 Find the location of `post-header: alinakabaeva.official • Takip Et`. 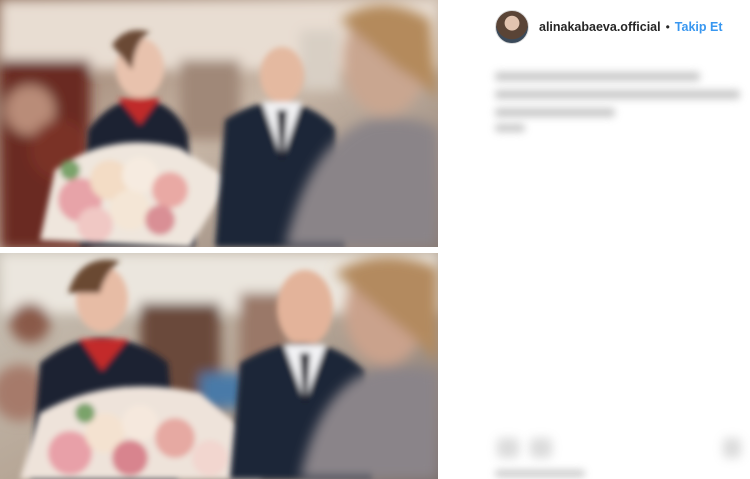

post-header: alinakabaeva.official • Takip Et is located at coordinates (609, 27).